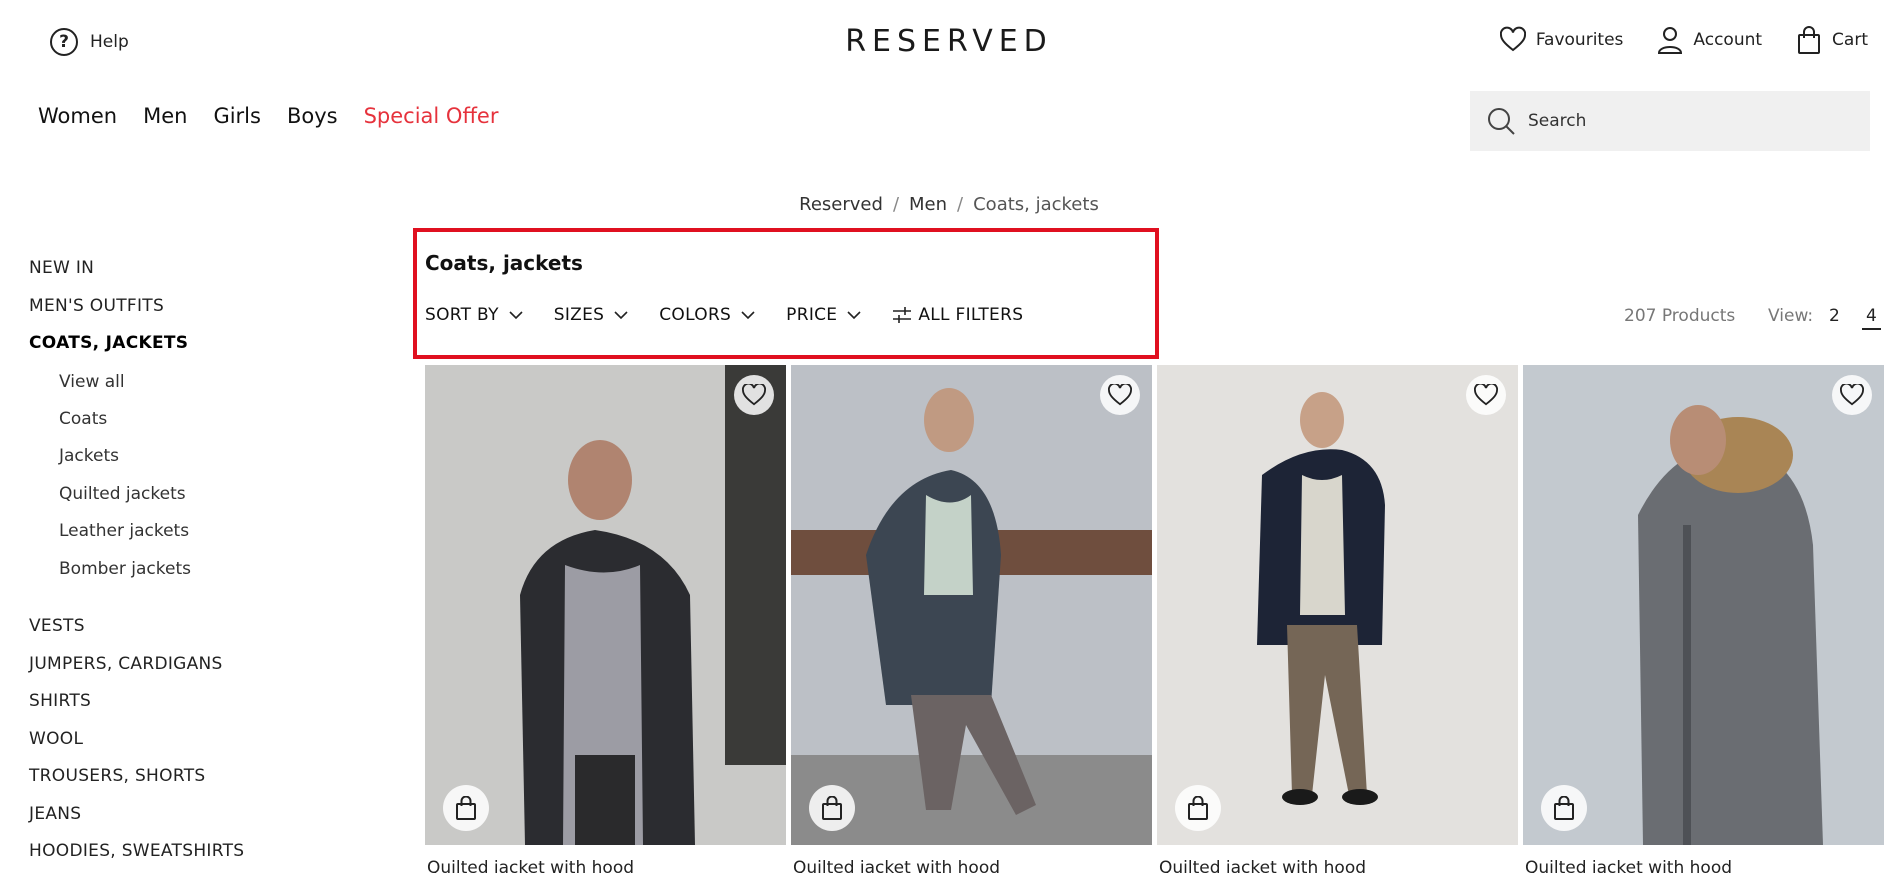 This screenshot has width=1898, height=873. Describe the element at coordinates (1579, 40) in the screenshot. I see `favourites-label: Favourites` at that location.